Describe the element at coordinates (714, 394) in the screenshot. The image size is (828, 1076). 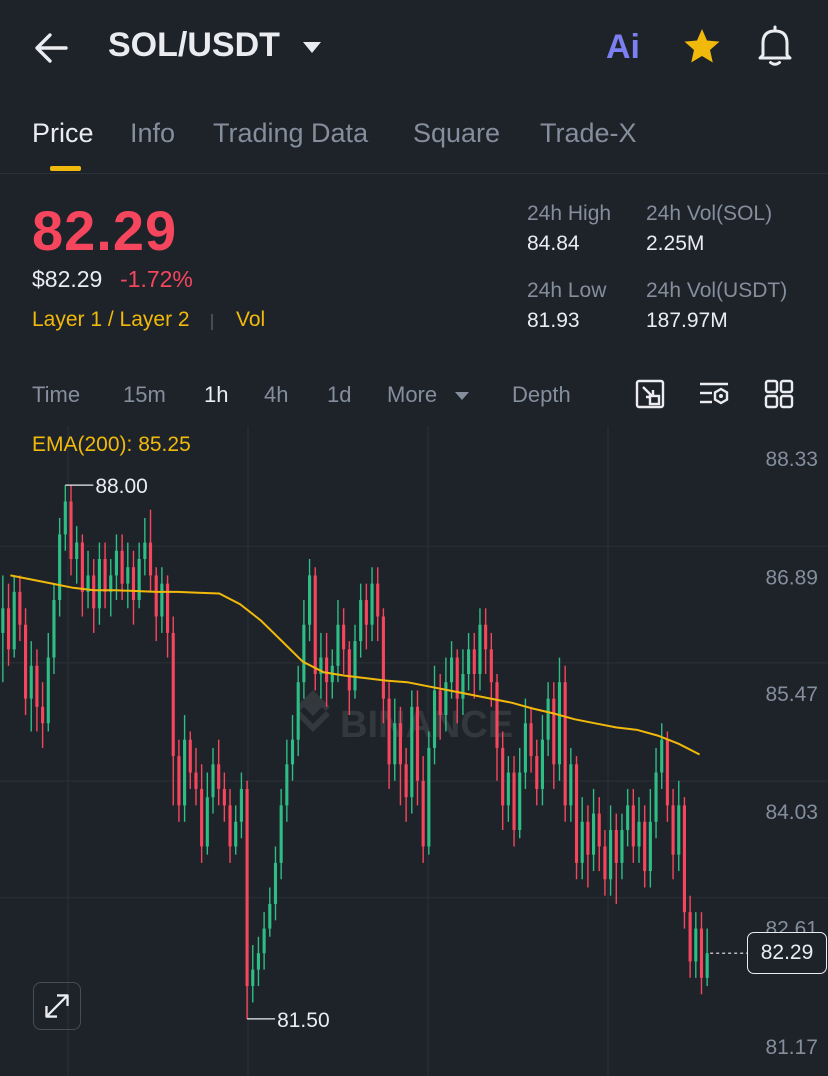
I see `indicator-settings-icon` at that location.